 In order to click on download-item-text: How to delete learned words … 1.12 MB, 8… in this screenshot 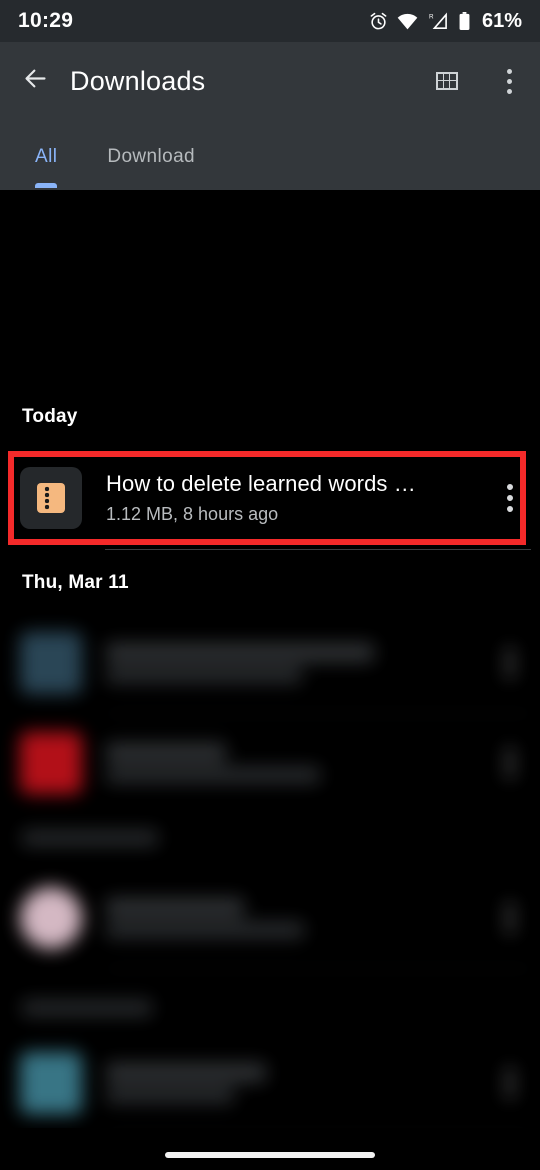, I will do `click(293, 498)`.